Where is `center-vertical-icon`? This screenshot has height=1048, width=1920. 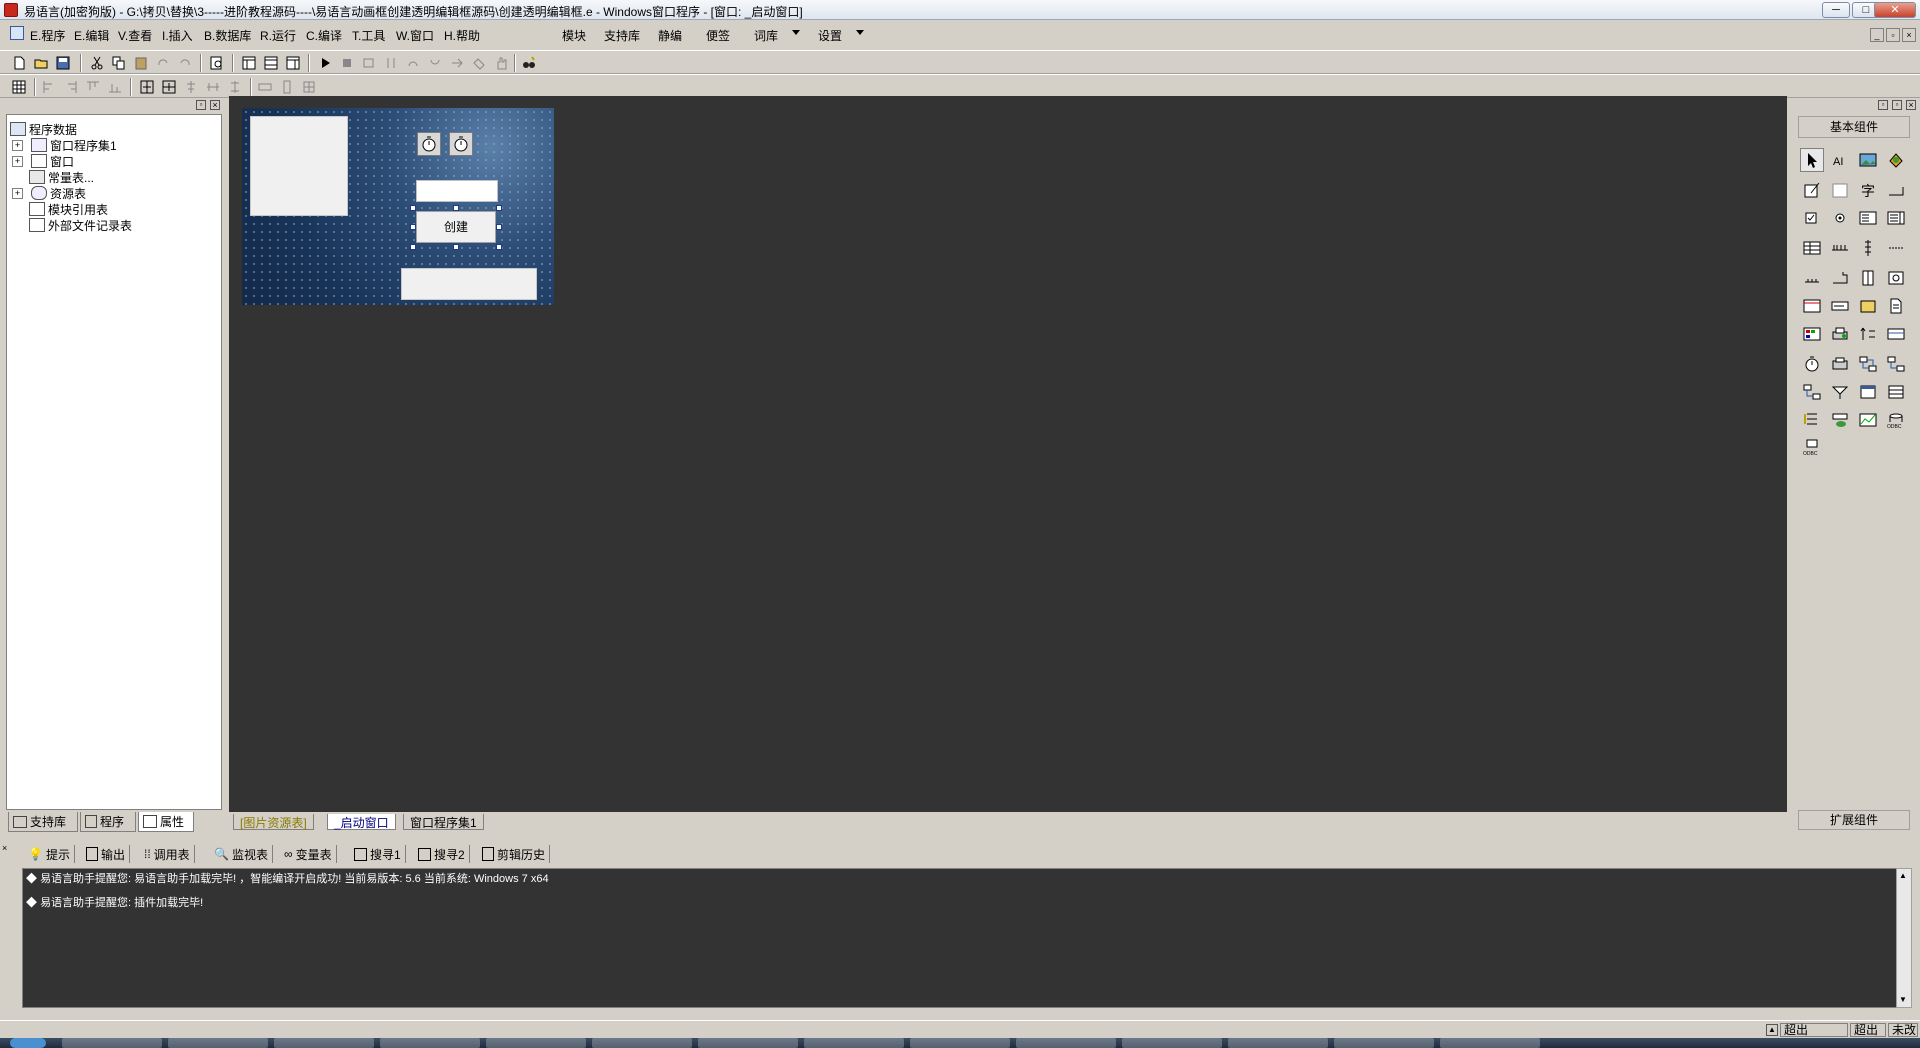
center-vertical-icon is located at coordinates (169, 87).